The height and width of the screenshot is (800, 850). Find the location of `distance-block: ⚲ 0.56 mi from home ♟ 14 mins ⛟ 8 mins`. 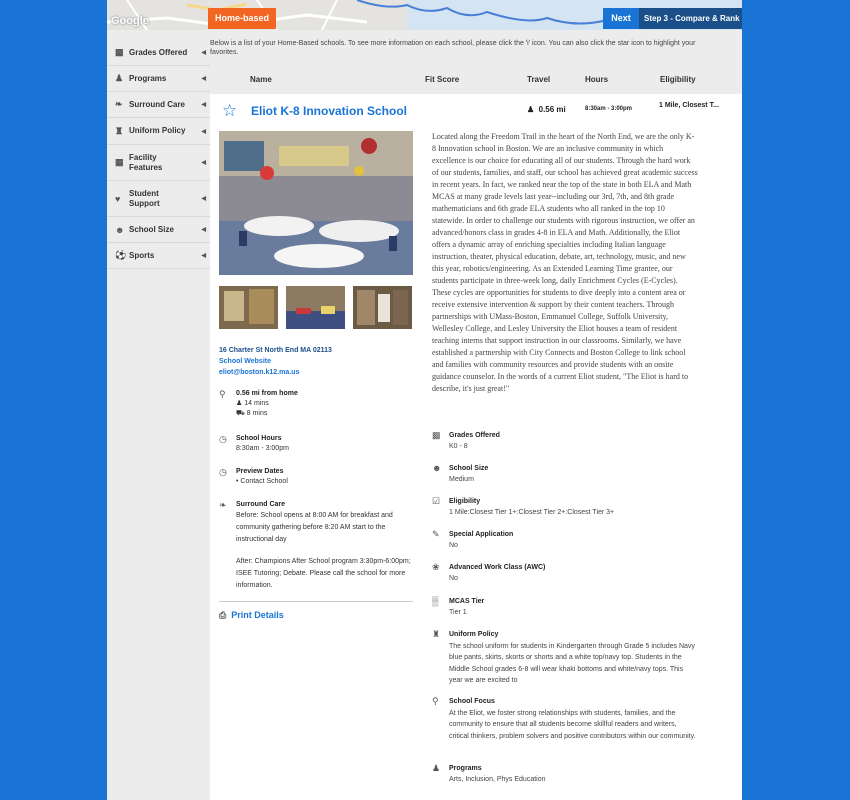

distance-block: ⚲ 0.56 mi from home ♟ 14 mins ⛟ 8 mins is located at coordinates (316, 404).